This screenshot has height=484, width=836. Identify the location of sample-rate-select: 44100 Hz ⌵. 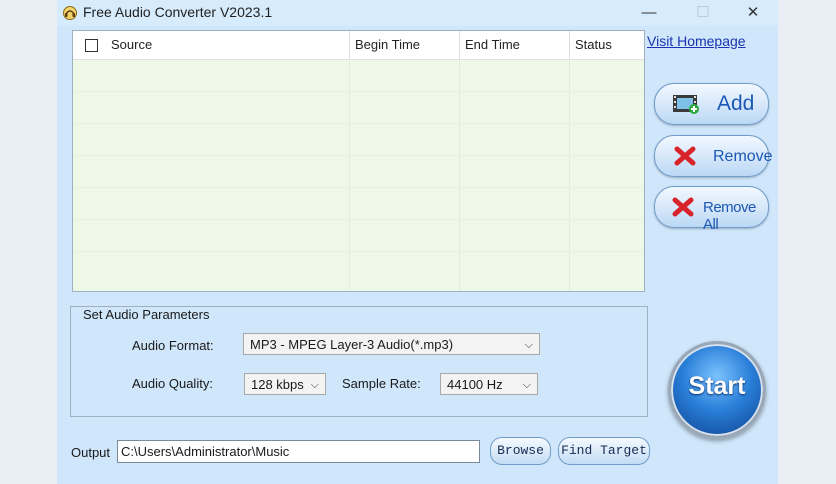
(489, 384).